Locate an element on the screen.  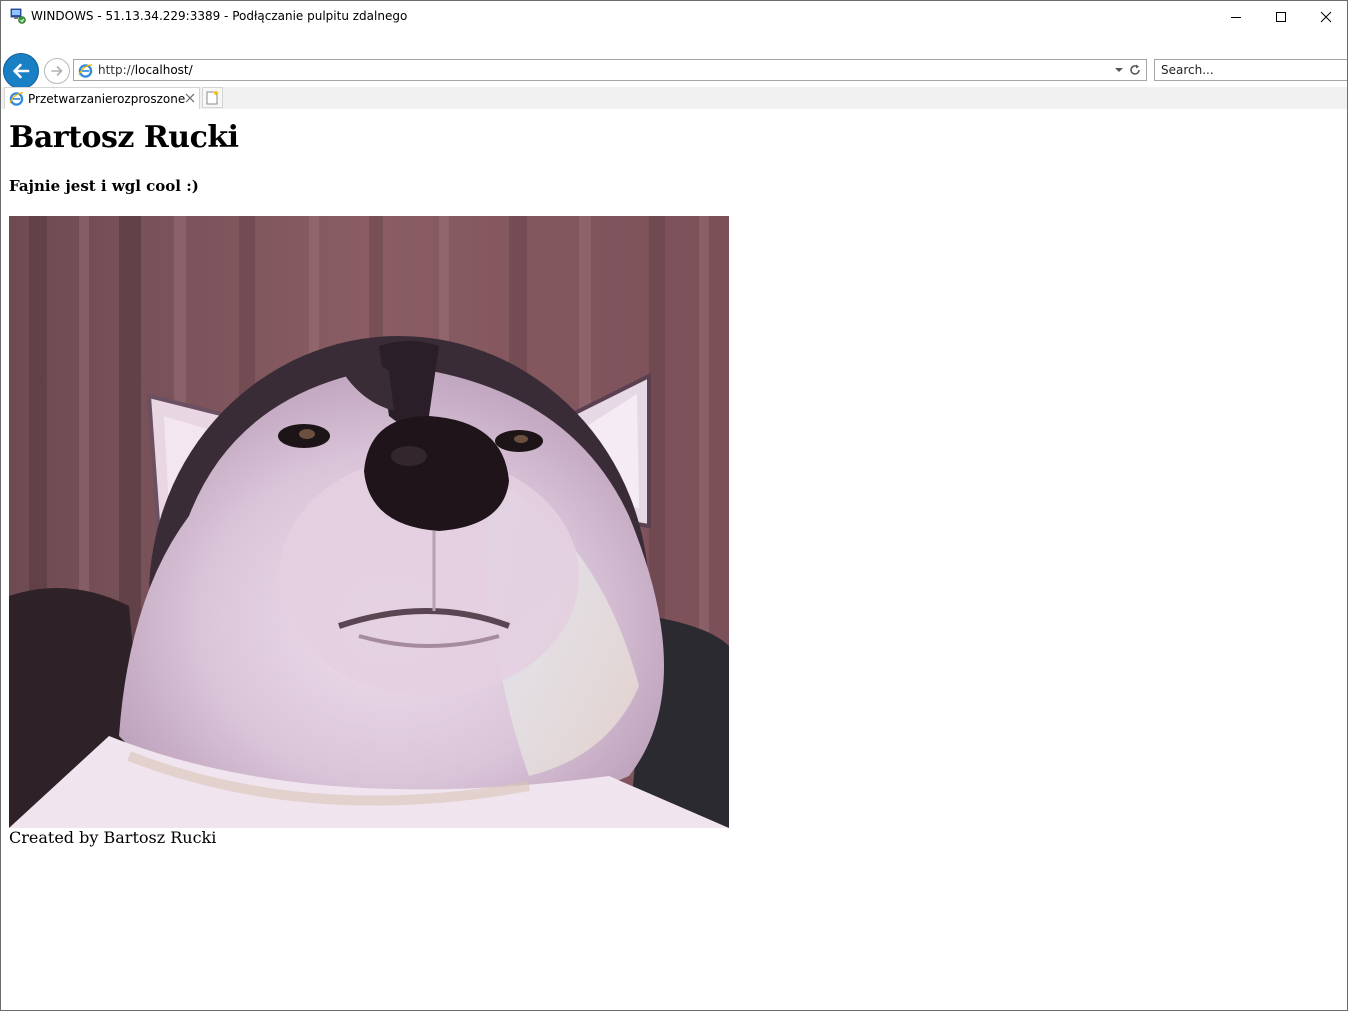
search-box is located at coordinates (1250, 70).